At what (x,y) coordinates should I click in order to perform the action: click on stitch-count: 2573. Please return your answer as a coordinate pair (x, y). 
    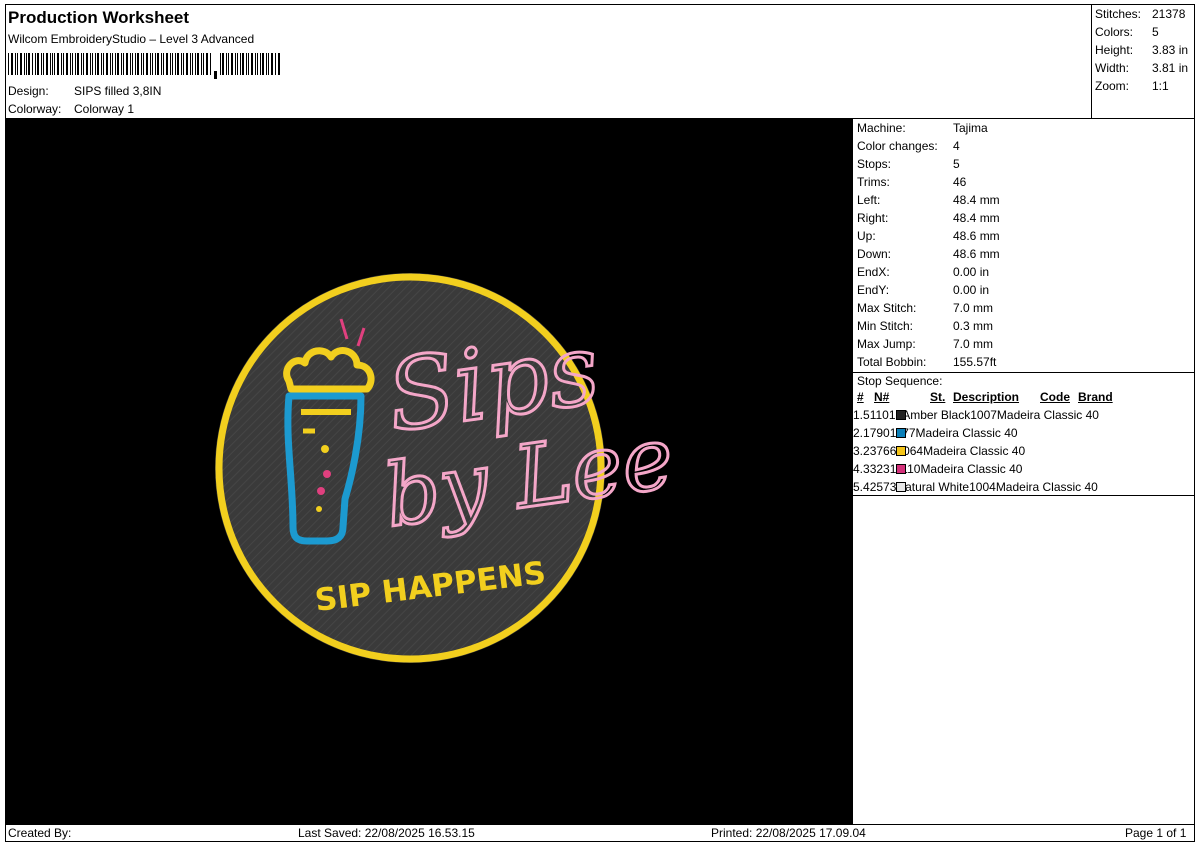
    Looking at the image, I should click on (883, 487).